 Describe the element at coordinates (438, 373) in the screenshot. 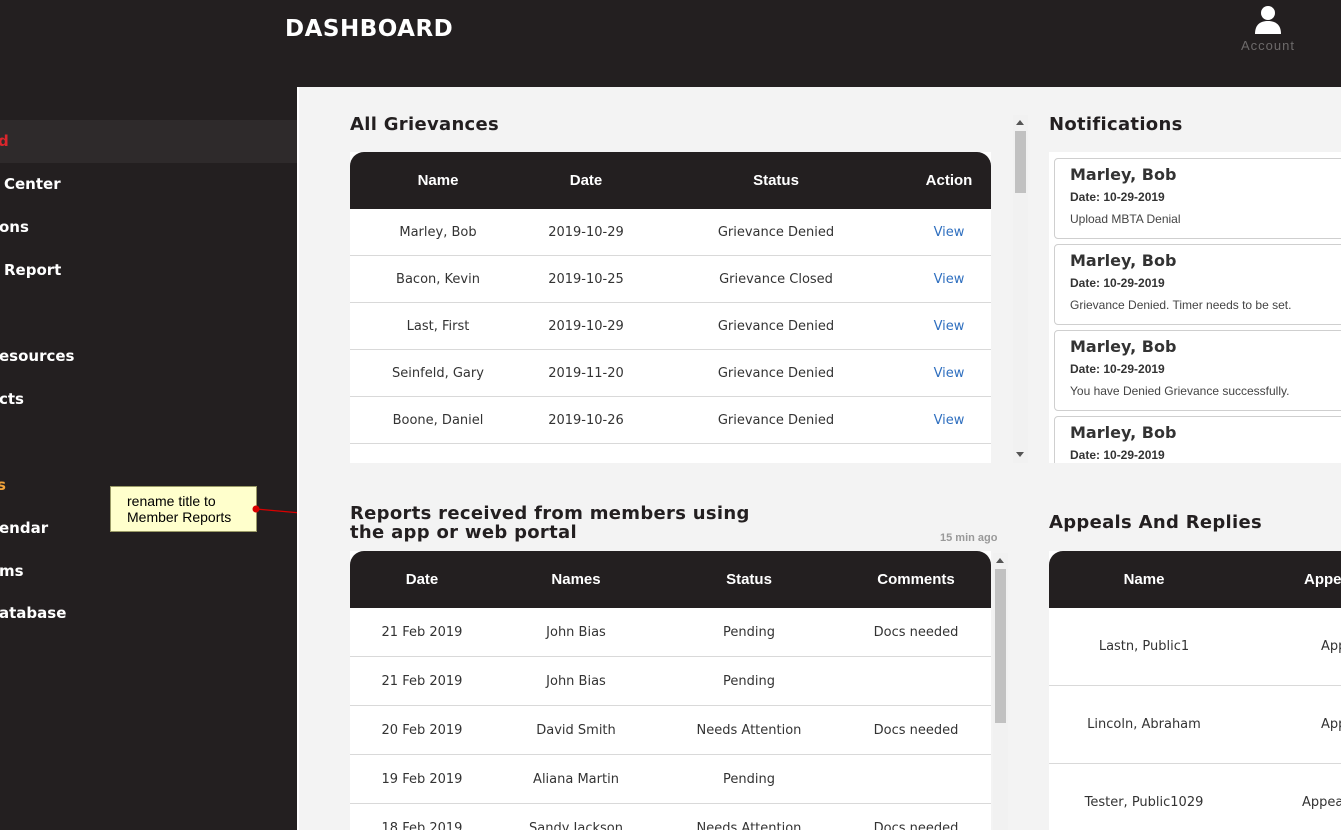

I see `cell-name: Seinfeld, Gary` at that location.